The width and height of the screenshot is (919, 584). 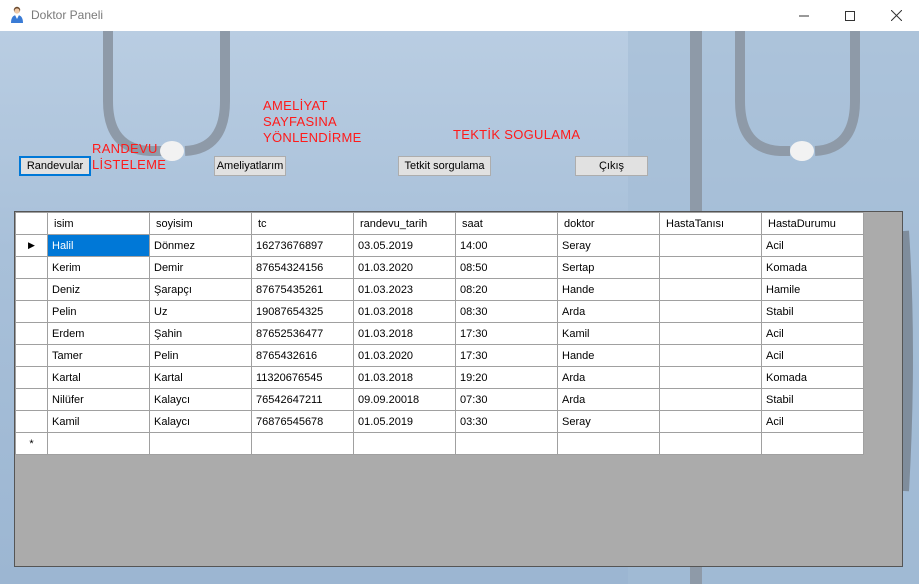 I want to click on table-cell: Kalaycı, so click(x=200, y=421).